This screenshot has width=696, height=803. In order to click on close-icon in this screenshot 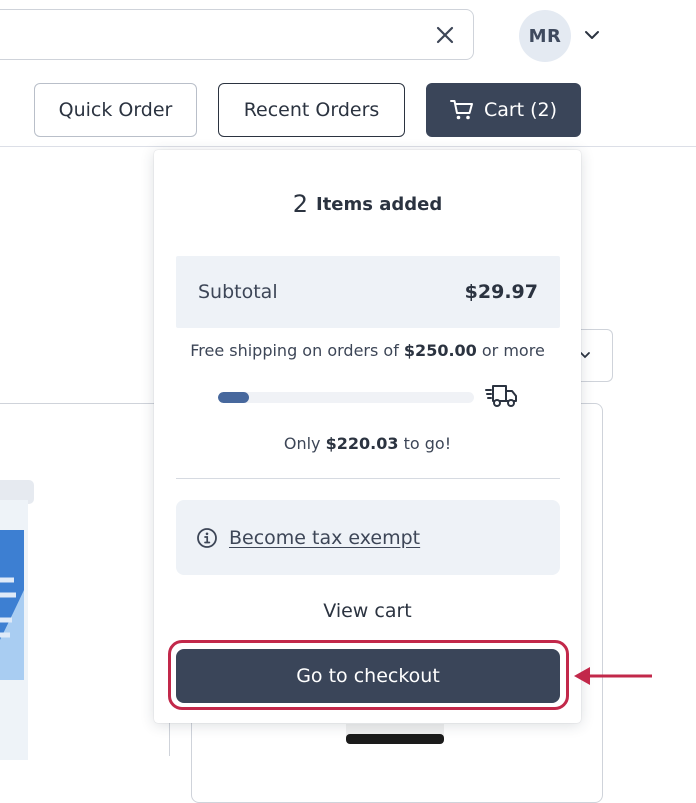, I will do `click(445, 35)`.